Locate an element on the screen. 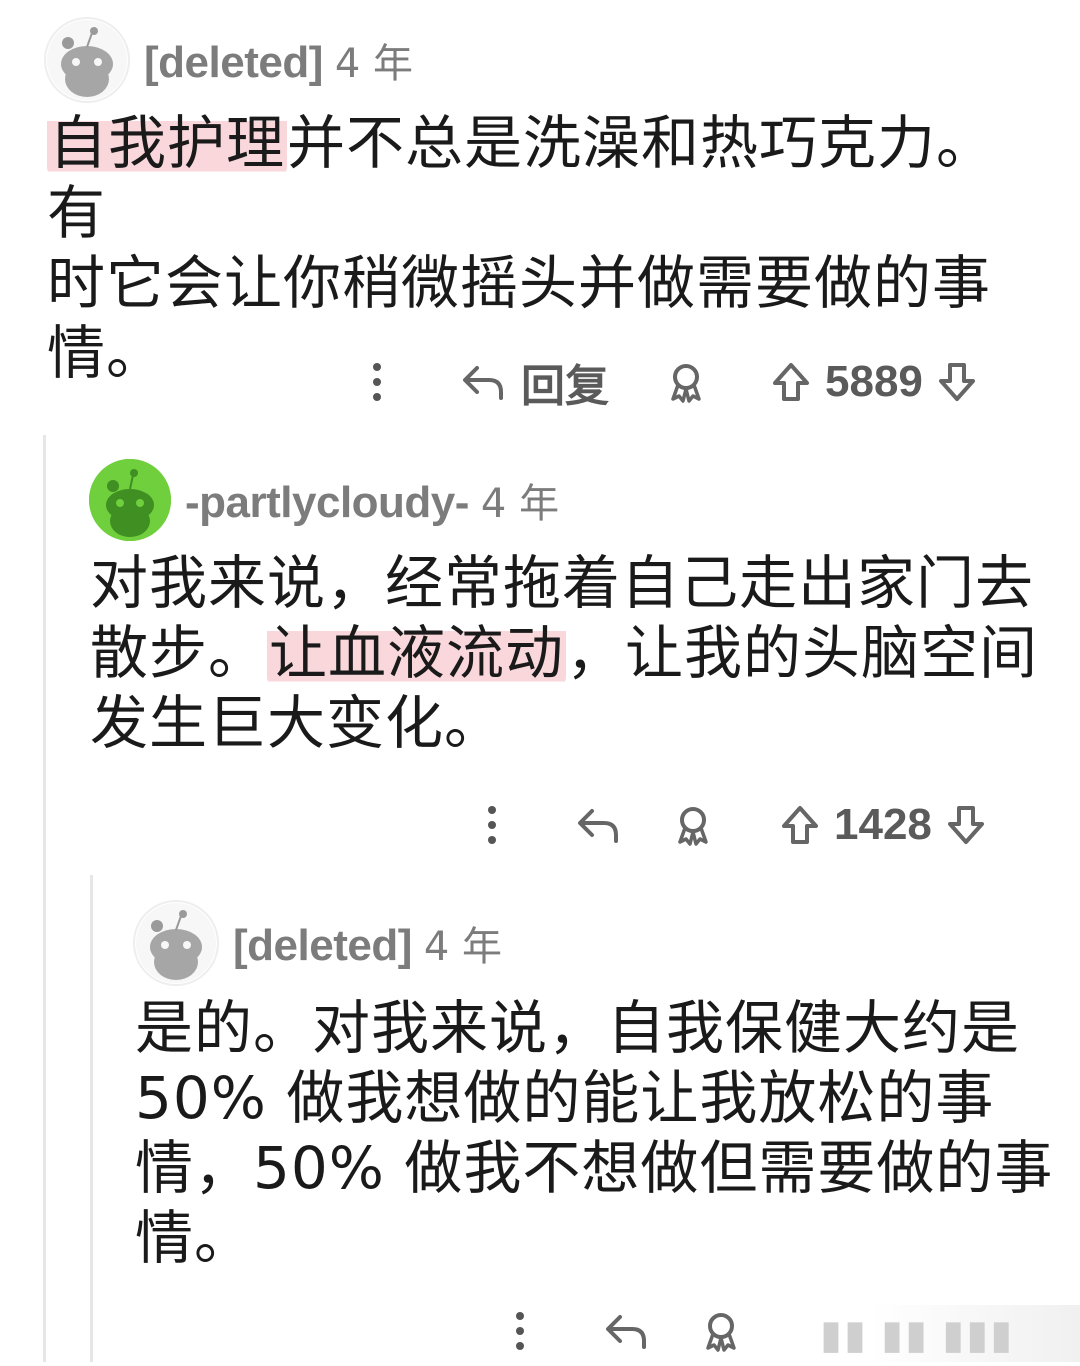 This screenshot has height=1366, width=1080. comment-2-header: -partlycloudy- 4 年 is located at coordinates (324, 500).